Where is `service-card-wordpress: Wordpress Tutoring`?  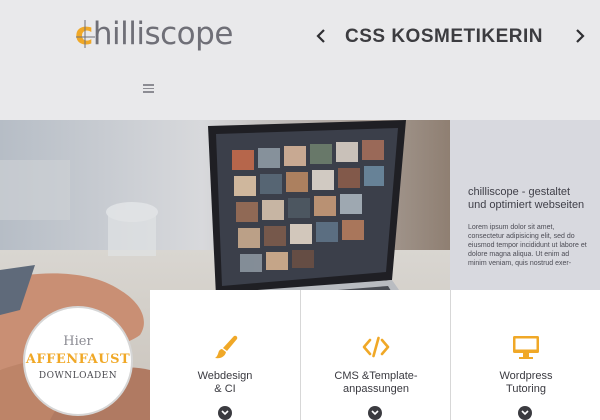 service-card-wordpress: Wordpress Tutoring is located at coordinates (525, 355).